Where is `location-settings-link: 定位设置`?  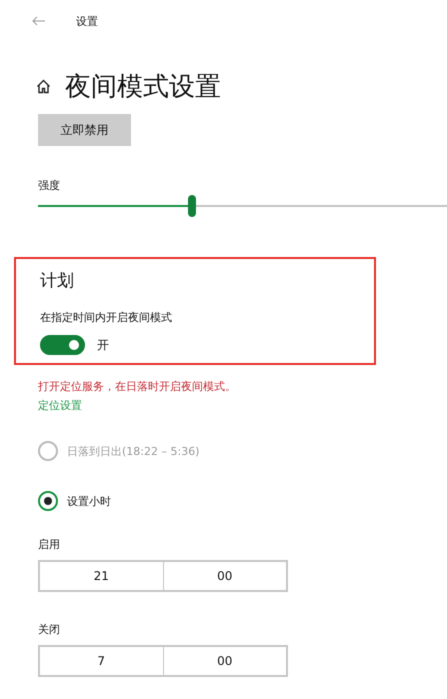
location-settings-link: 定位设置 is located at coordinates (60, 405).